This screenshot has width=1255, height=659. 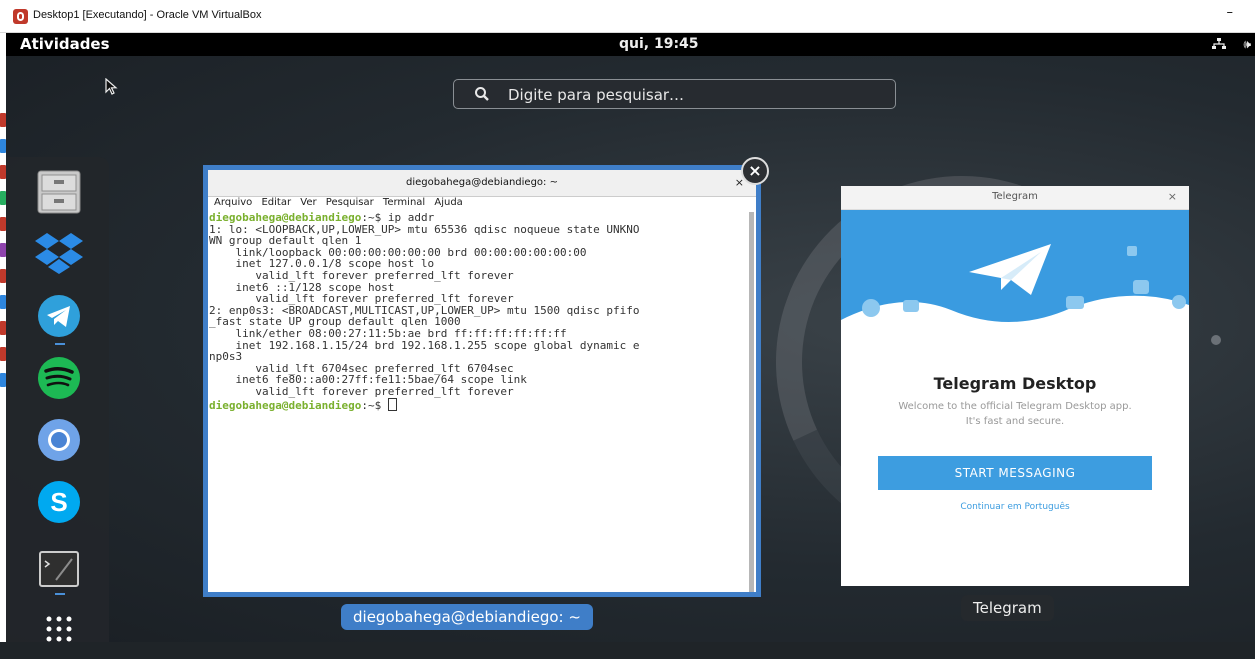 What do you see at coordinates (1216, 340) in the screenshot?
I see `workspace-dot` at bounding box center [1216, 340].